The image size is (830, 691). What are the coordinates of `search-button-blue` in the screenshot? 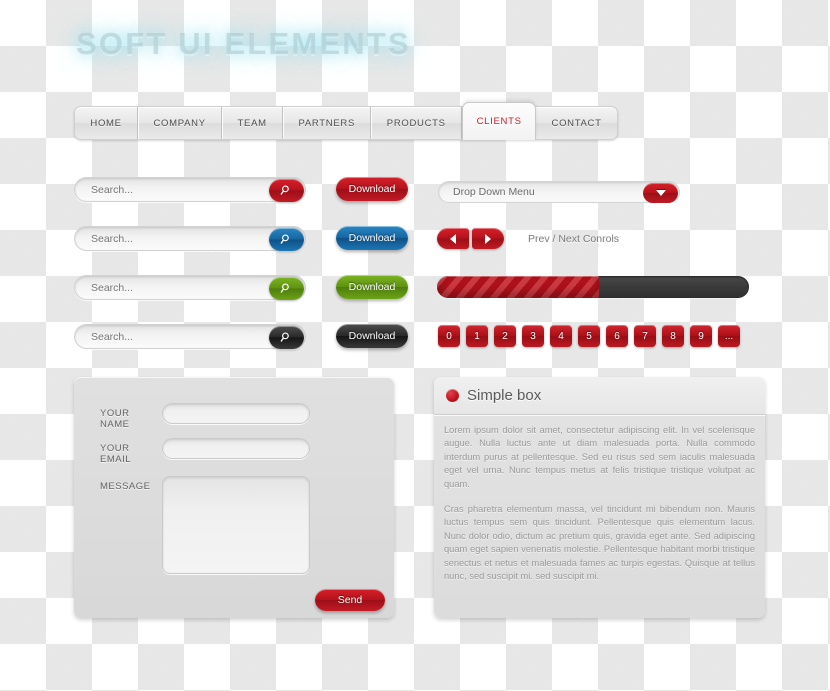 It's located at (286, 239).